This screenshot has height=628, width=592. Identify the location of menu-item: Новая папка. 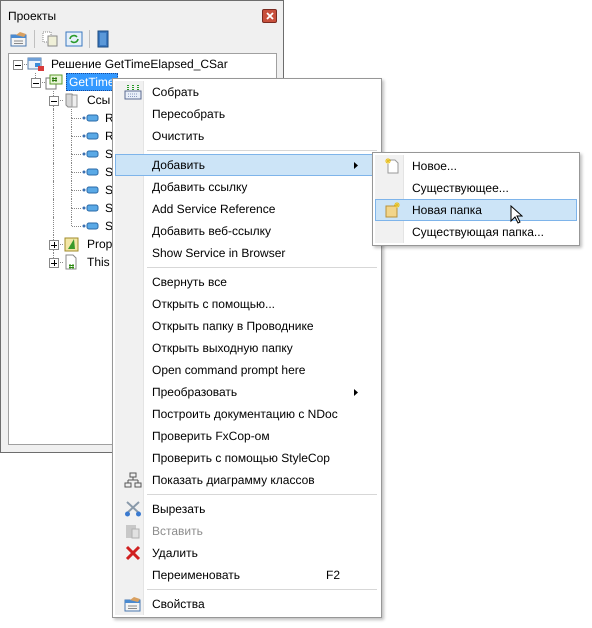
(476, 210).